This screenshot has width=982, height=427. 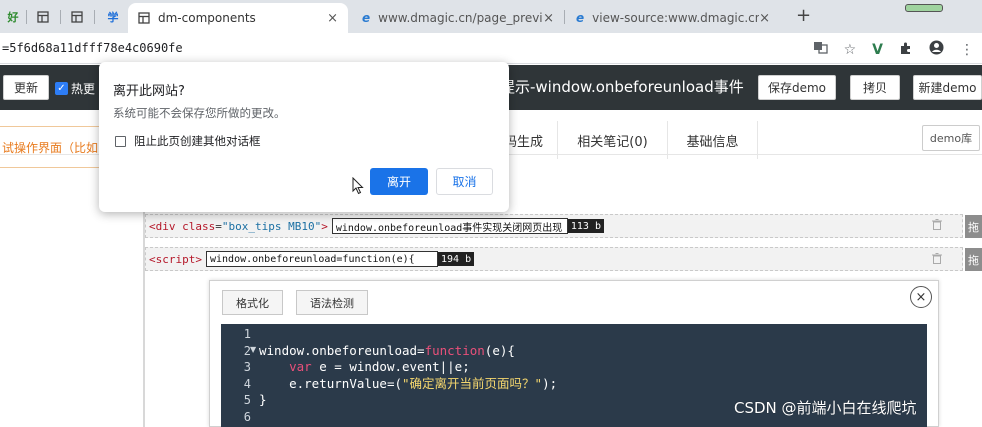 I want to click on battery-icon, so click(x=924, y=8).